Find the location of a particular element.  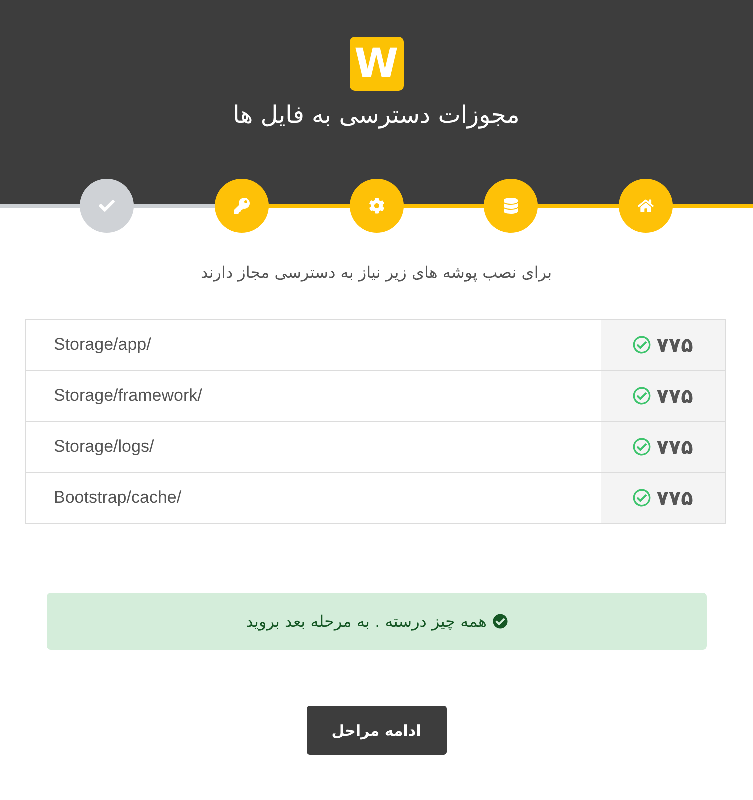

page-title: مجوزات دسترسی به فایل ها is located at coordinates (376, 115).